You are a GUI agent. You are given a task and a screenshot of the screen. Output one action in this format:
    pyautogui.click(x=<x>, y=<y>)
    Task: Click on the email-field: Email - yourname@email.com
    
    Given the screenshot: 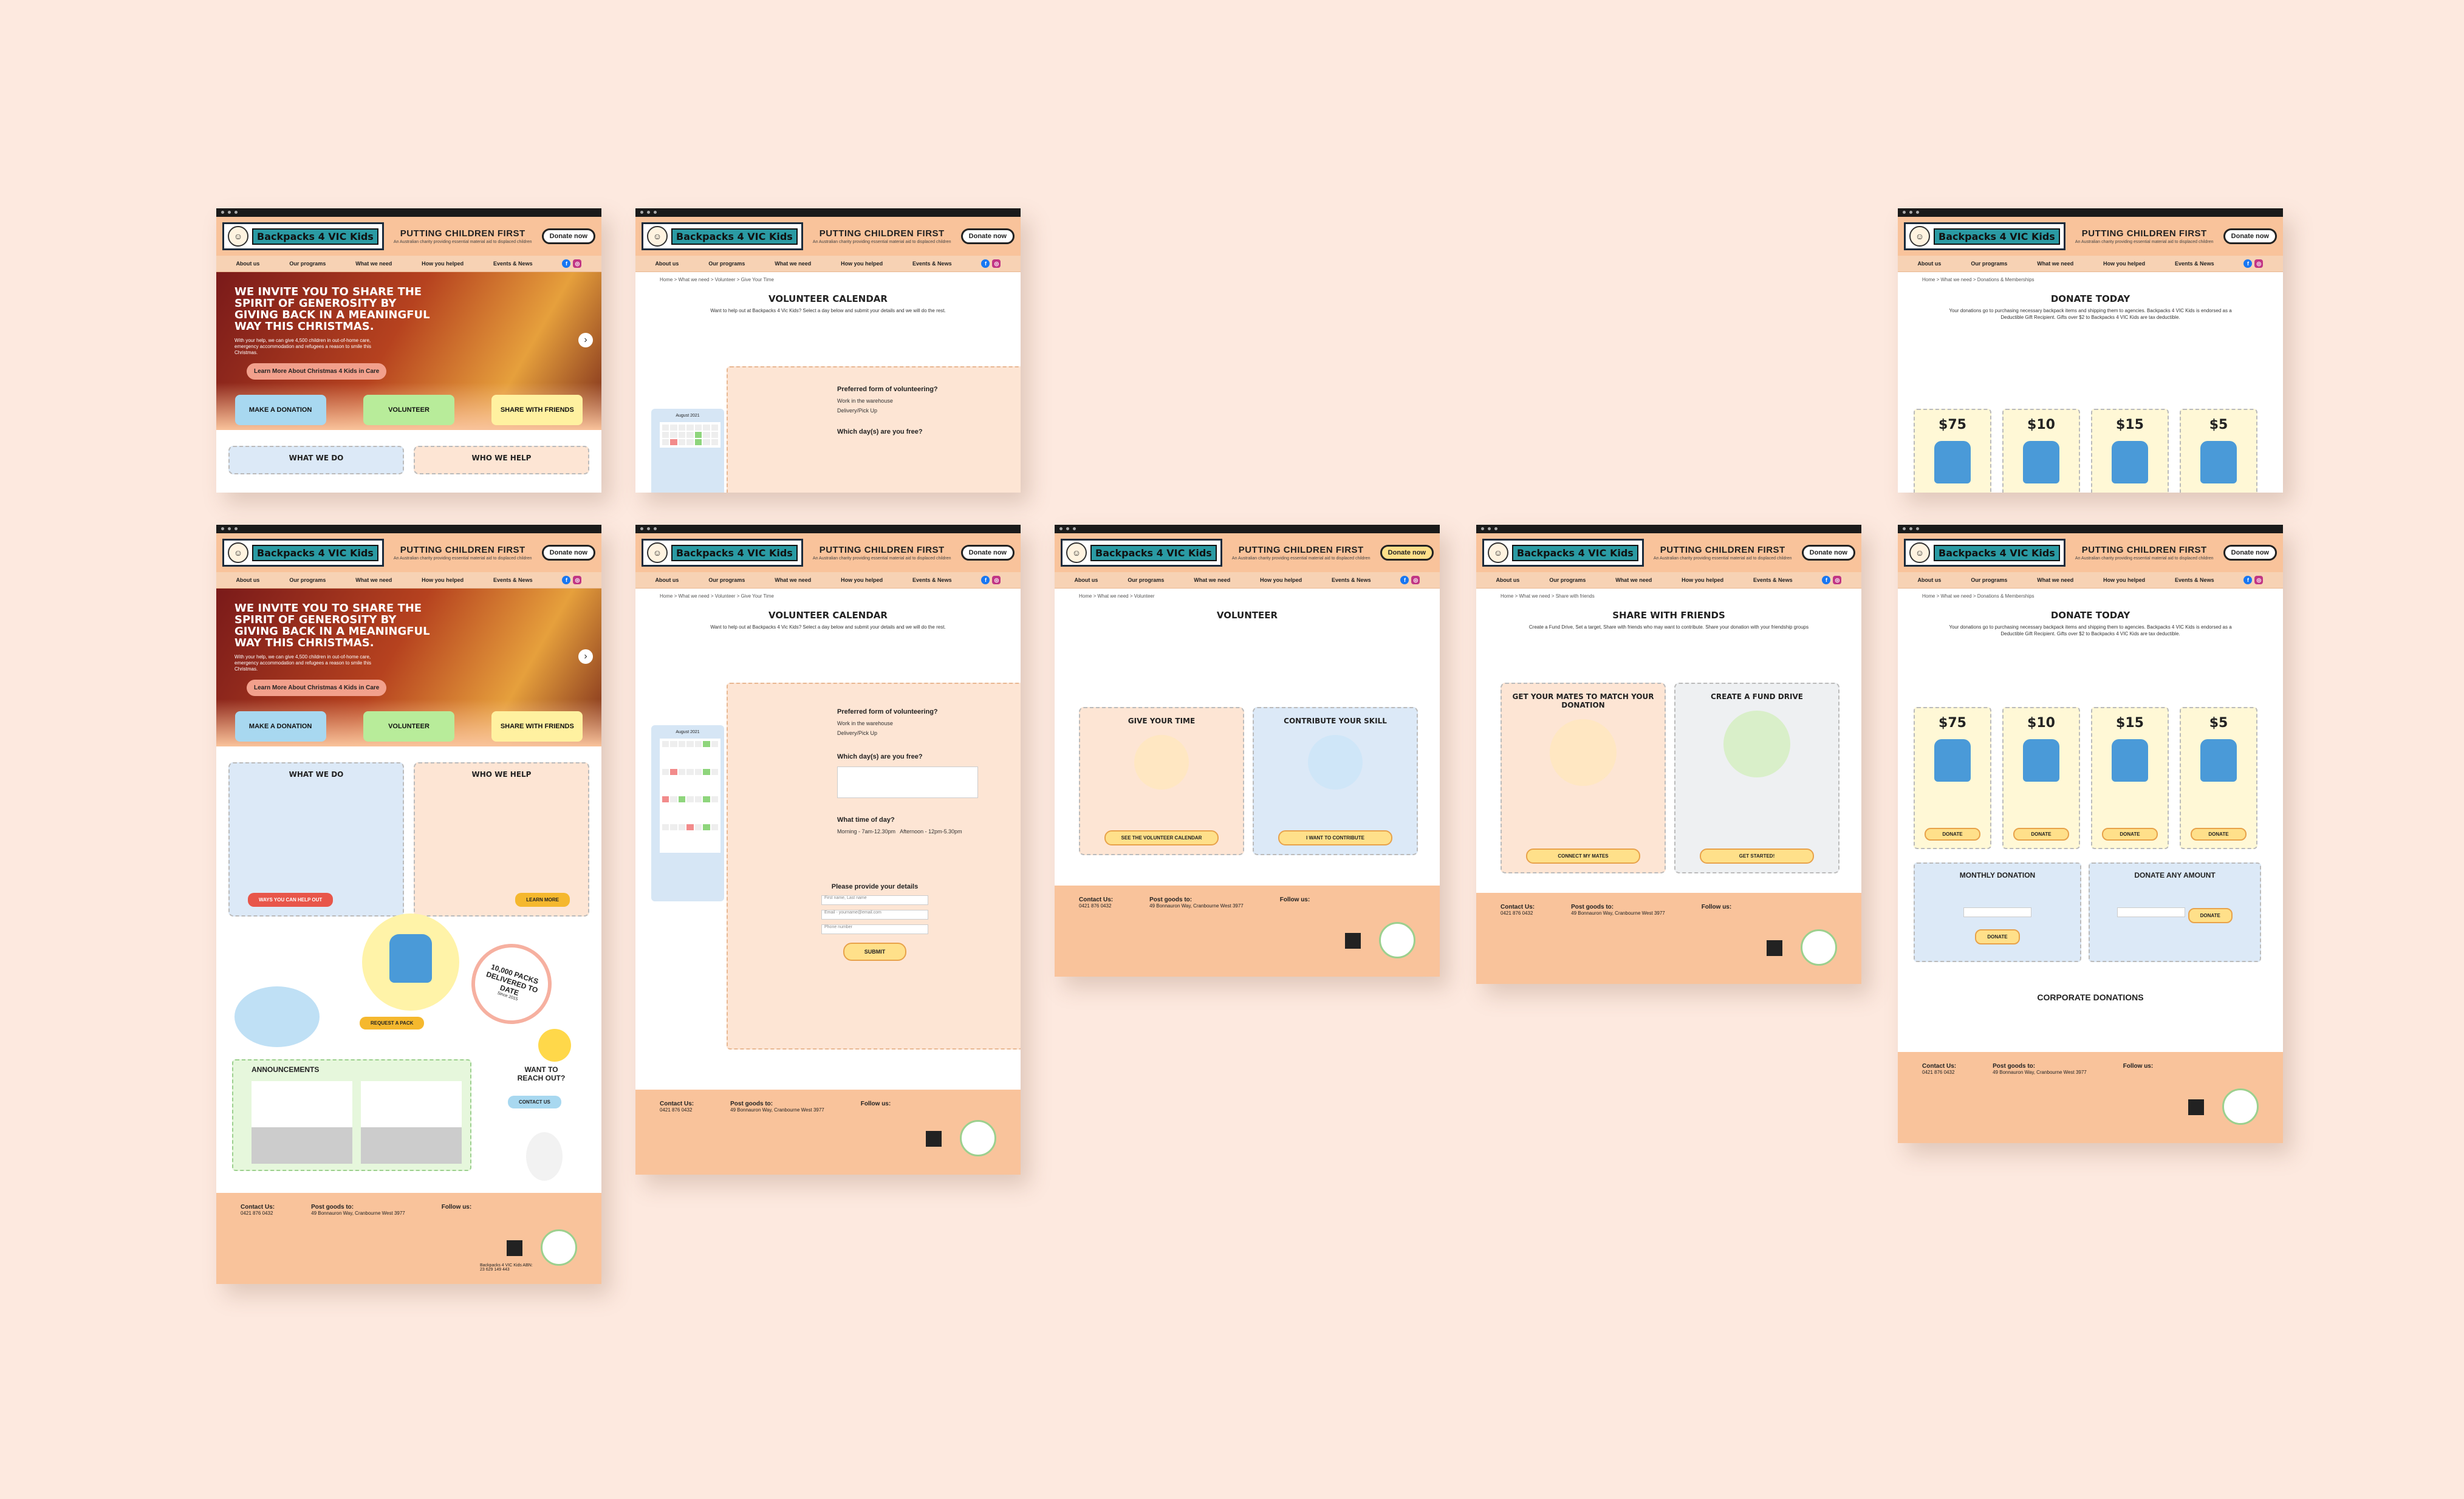 What is the action you would take?
    pyautogui.click(x=874, y=915)
    